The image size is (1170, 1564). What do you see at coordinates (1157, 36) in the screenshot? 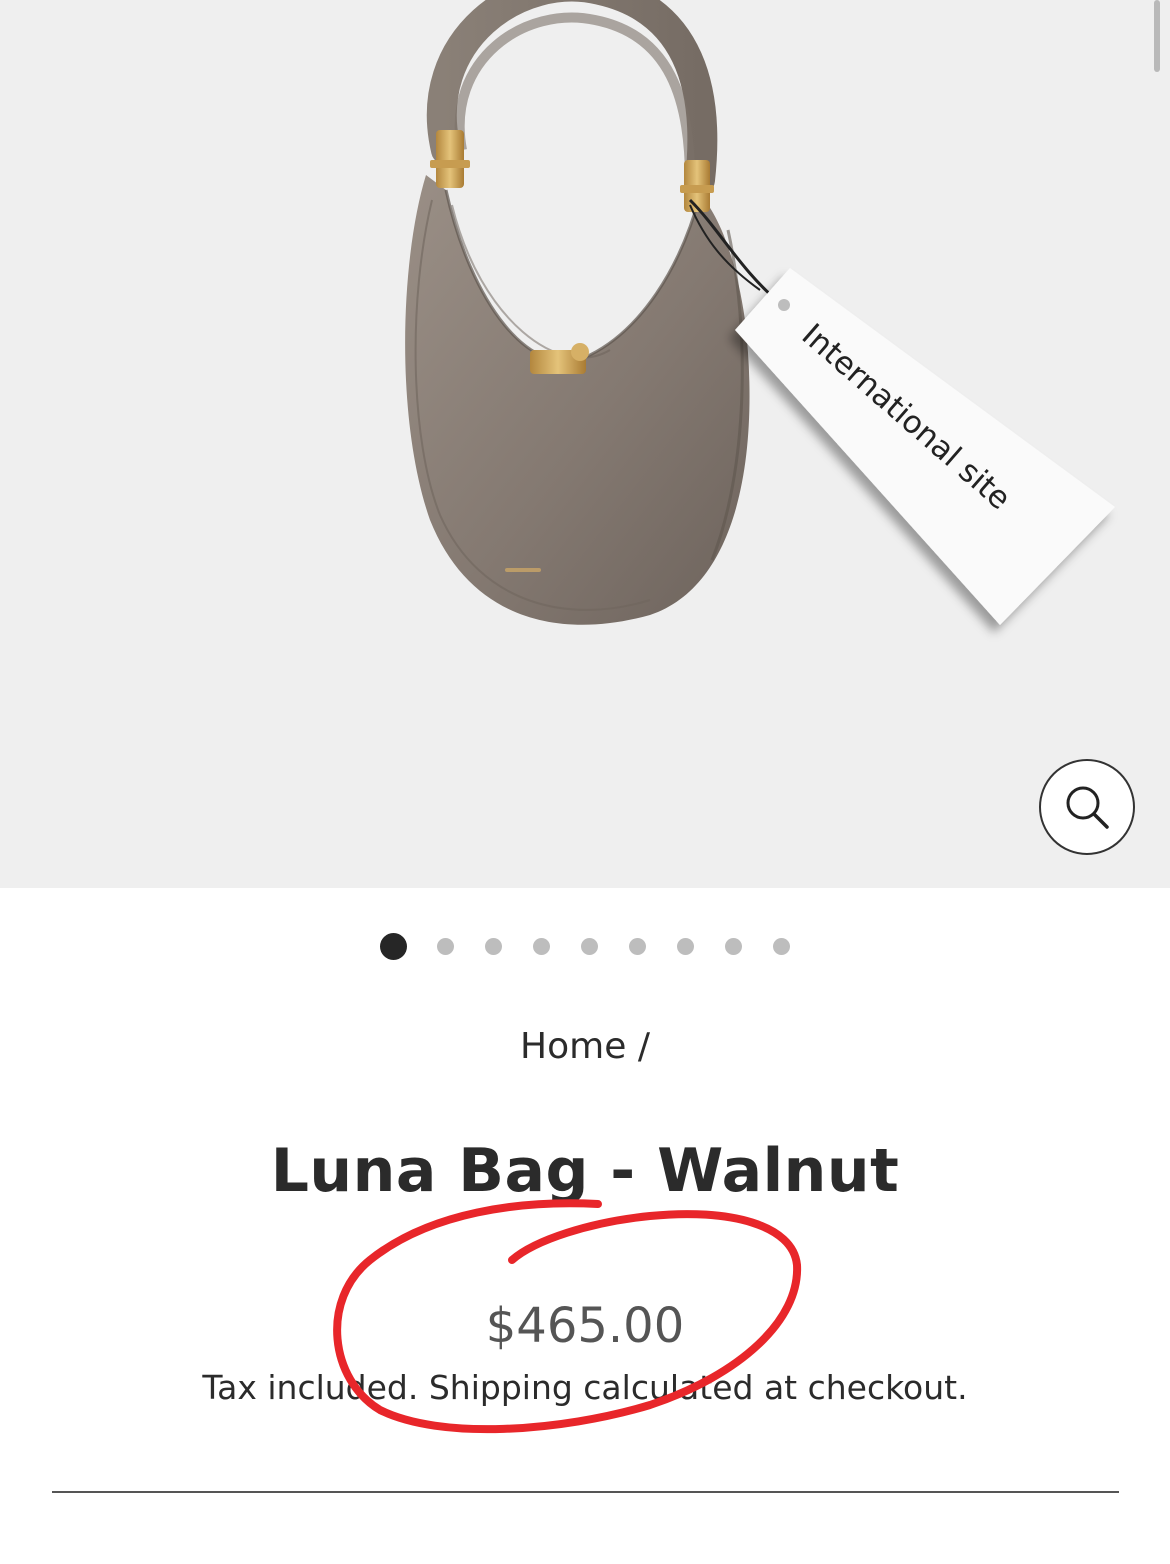
I see `scrollbar` at bounding box center [1157, 36].